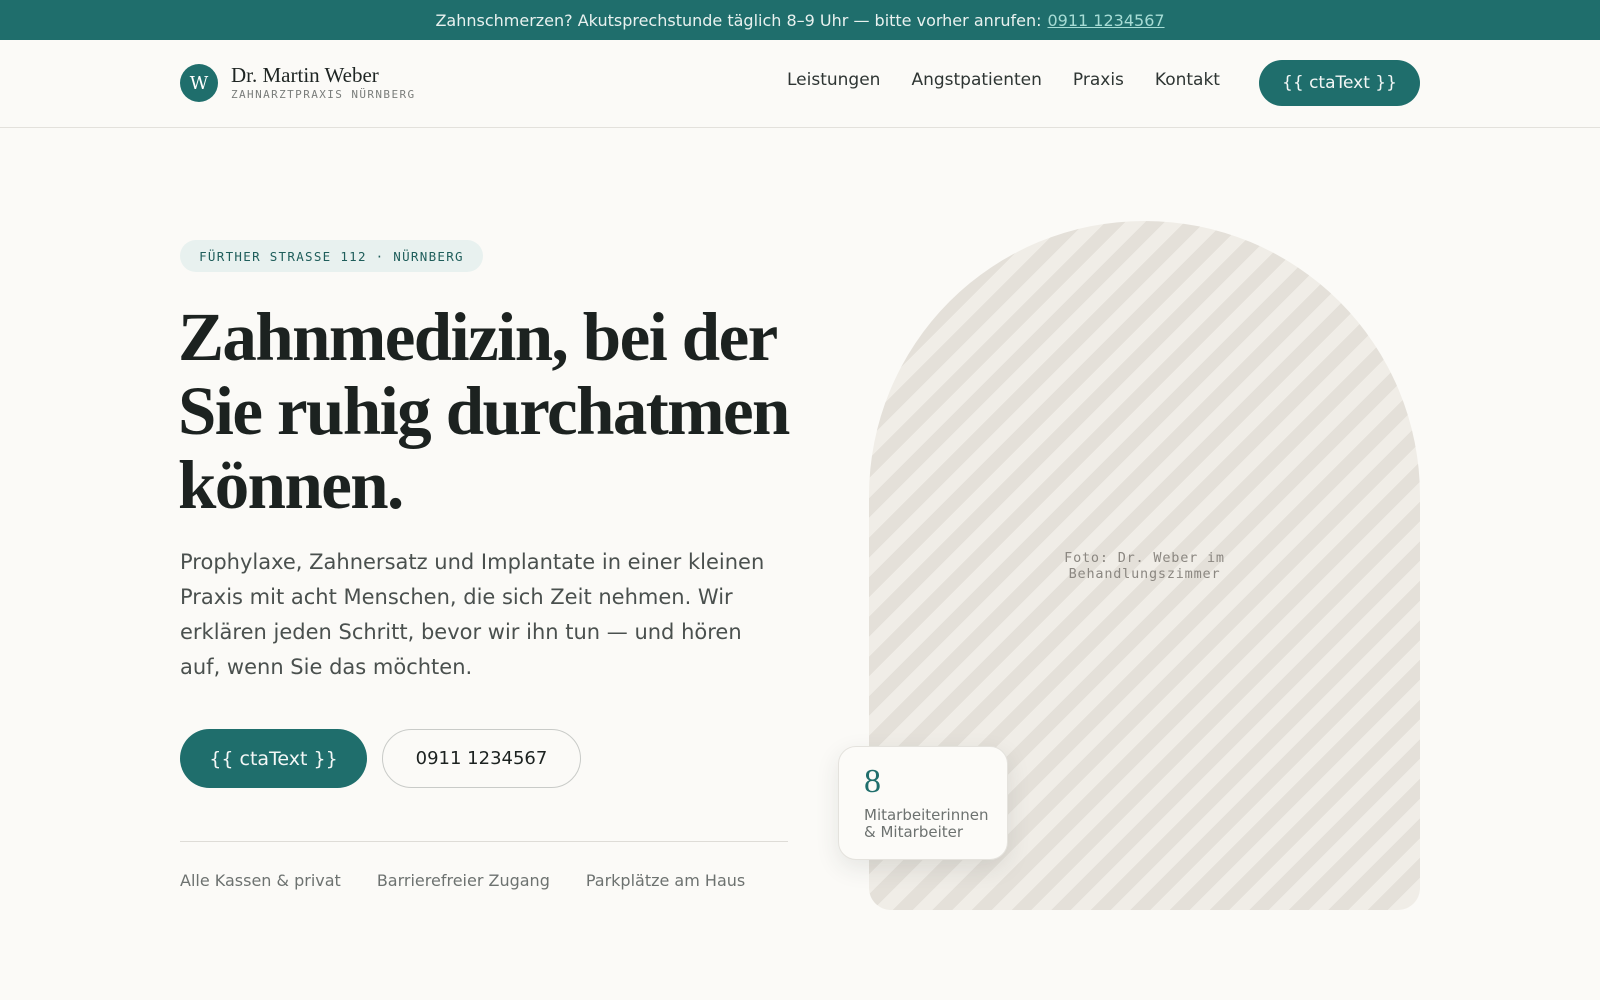  I want to click on staff-count-label-line-2: & Mitarbeiter, so click(914, 832).